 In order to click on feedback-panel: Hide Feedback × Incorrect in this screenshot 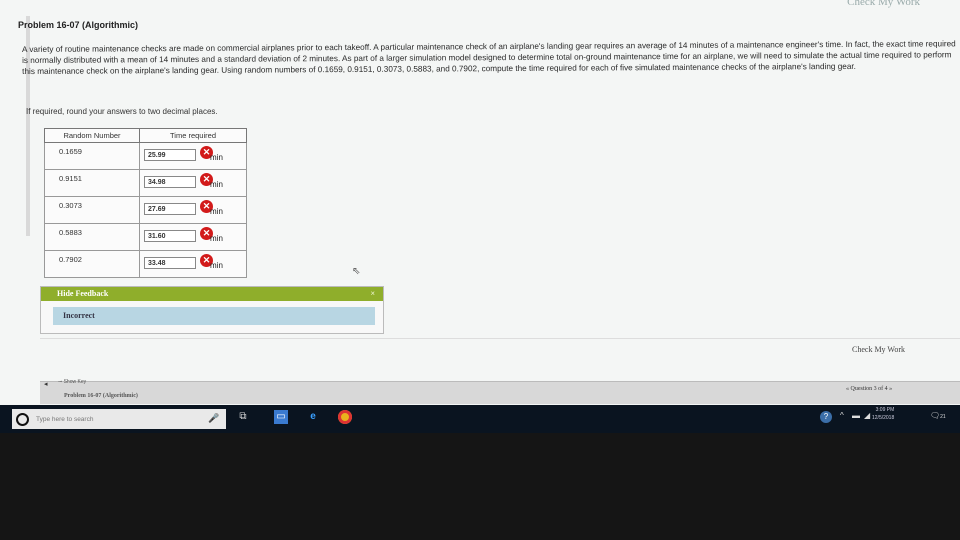, I will do `click(212, 310)`.